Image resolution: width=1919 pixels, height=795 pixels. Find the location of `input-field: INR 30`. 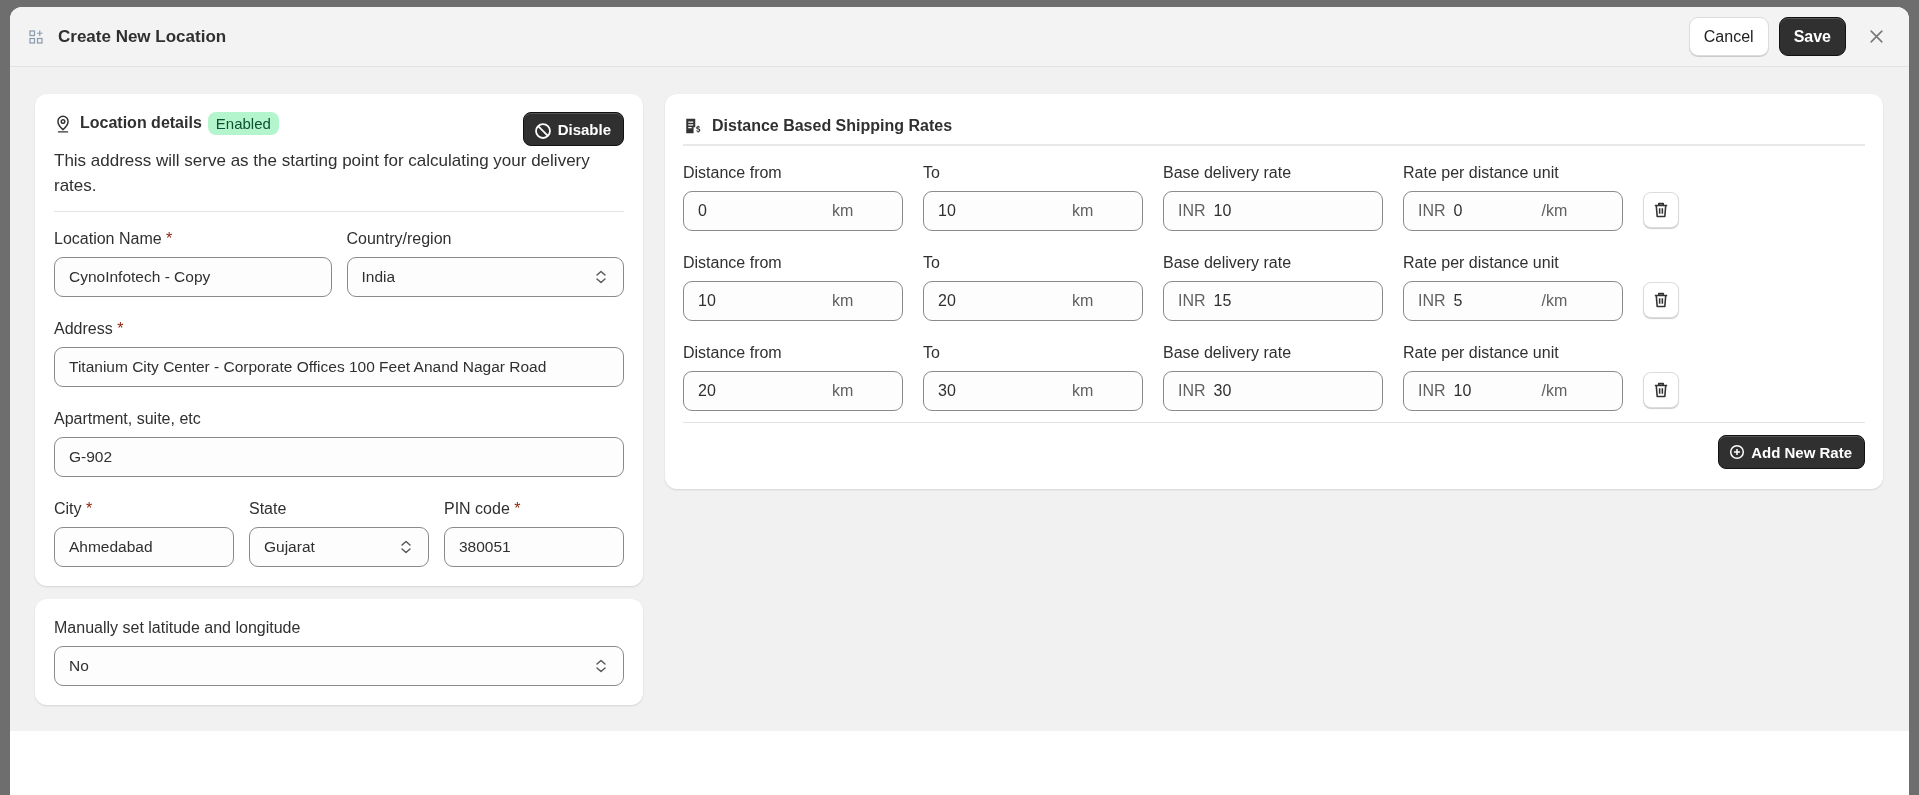

input-field: INR 30 is located at coordinates (1273, 391).